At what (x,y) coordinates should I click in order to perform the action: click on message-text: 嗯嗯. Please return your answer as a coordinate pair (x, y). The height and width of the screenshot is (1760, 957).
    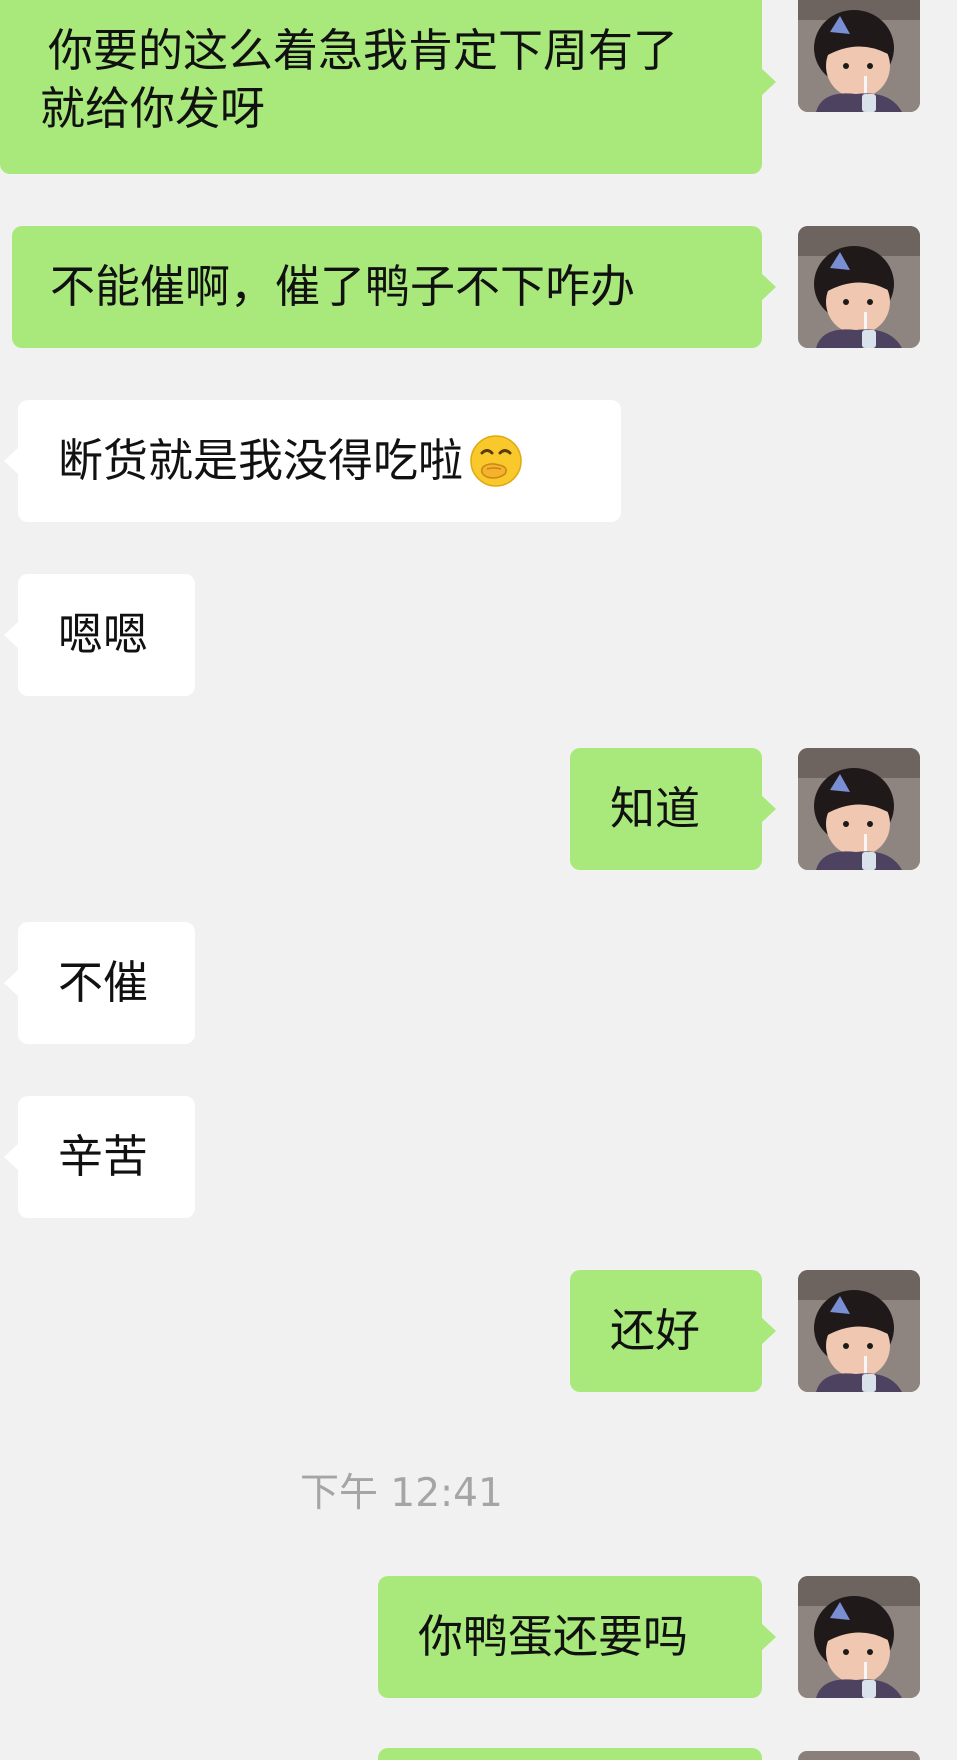
    Looking at the image, I should click on (103, 634).